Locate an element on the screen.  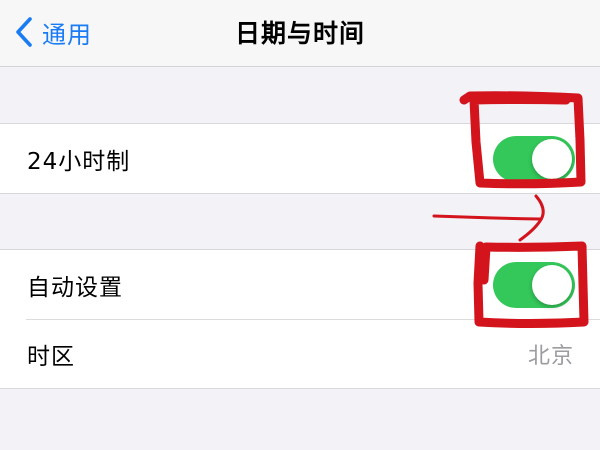
toggle-set-automatically is located at coordinates (534, 284).